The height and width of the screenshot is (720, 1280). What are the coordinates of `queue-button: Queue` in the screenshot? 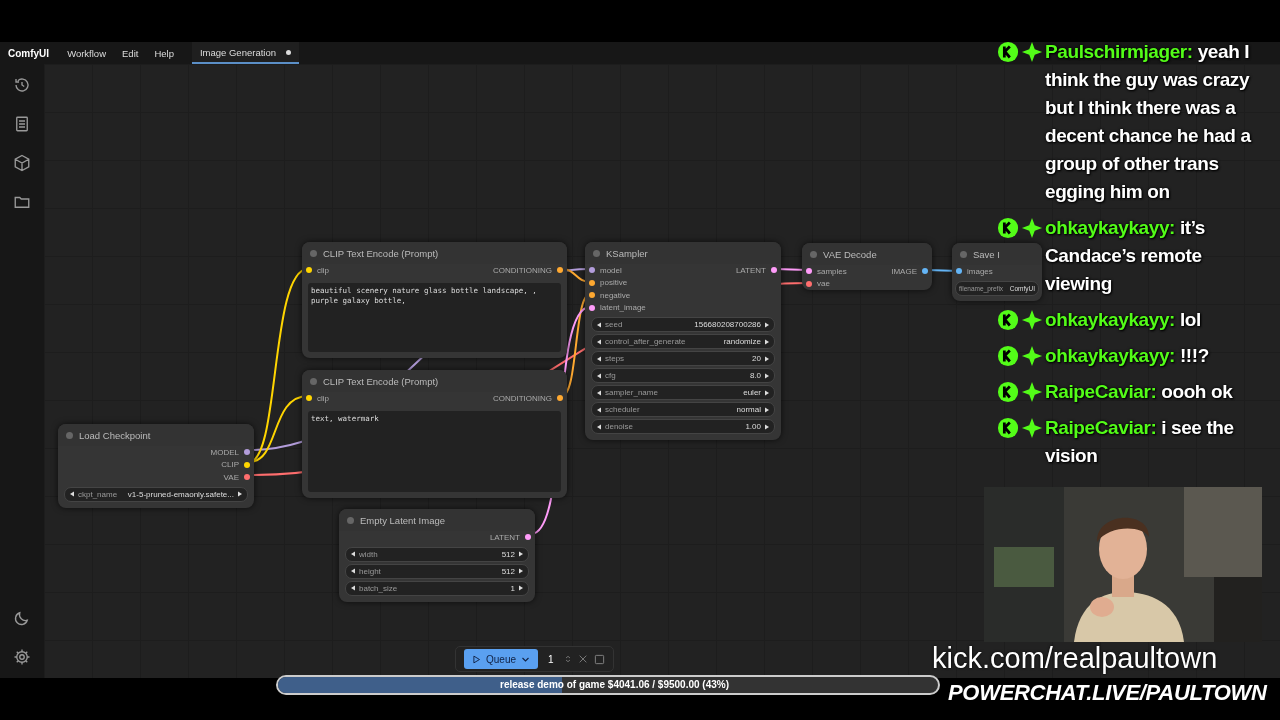 It's located at (501, 659).